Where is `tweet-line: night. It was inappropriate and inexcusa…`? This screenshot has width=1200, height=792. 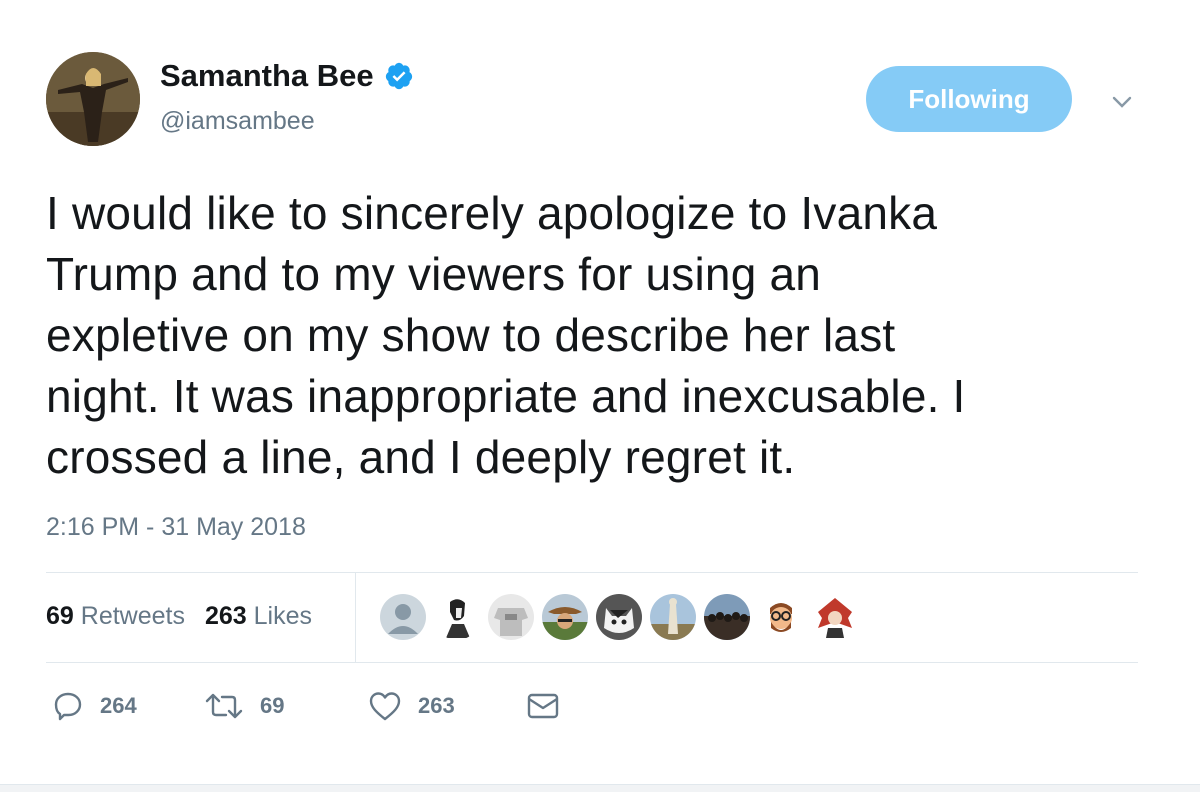
tweet-line: night. It was inappropriate and inexcusa… is located at coordinates (506, 396).